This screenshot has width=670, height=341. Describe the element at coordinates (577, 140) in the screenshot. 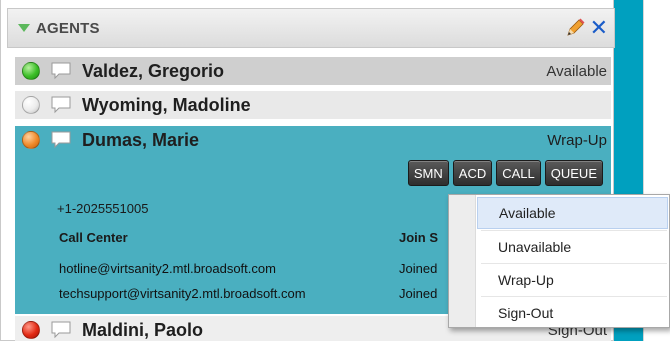

I see `agent-status: Wrap-Up` at that location.